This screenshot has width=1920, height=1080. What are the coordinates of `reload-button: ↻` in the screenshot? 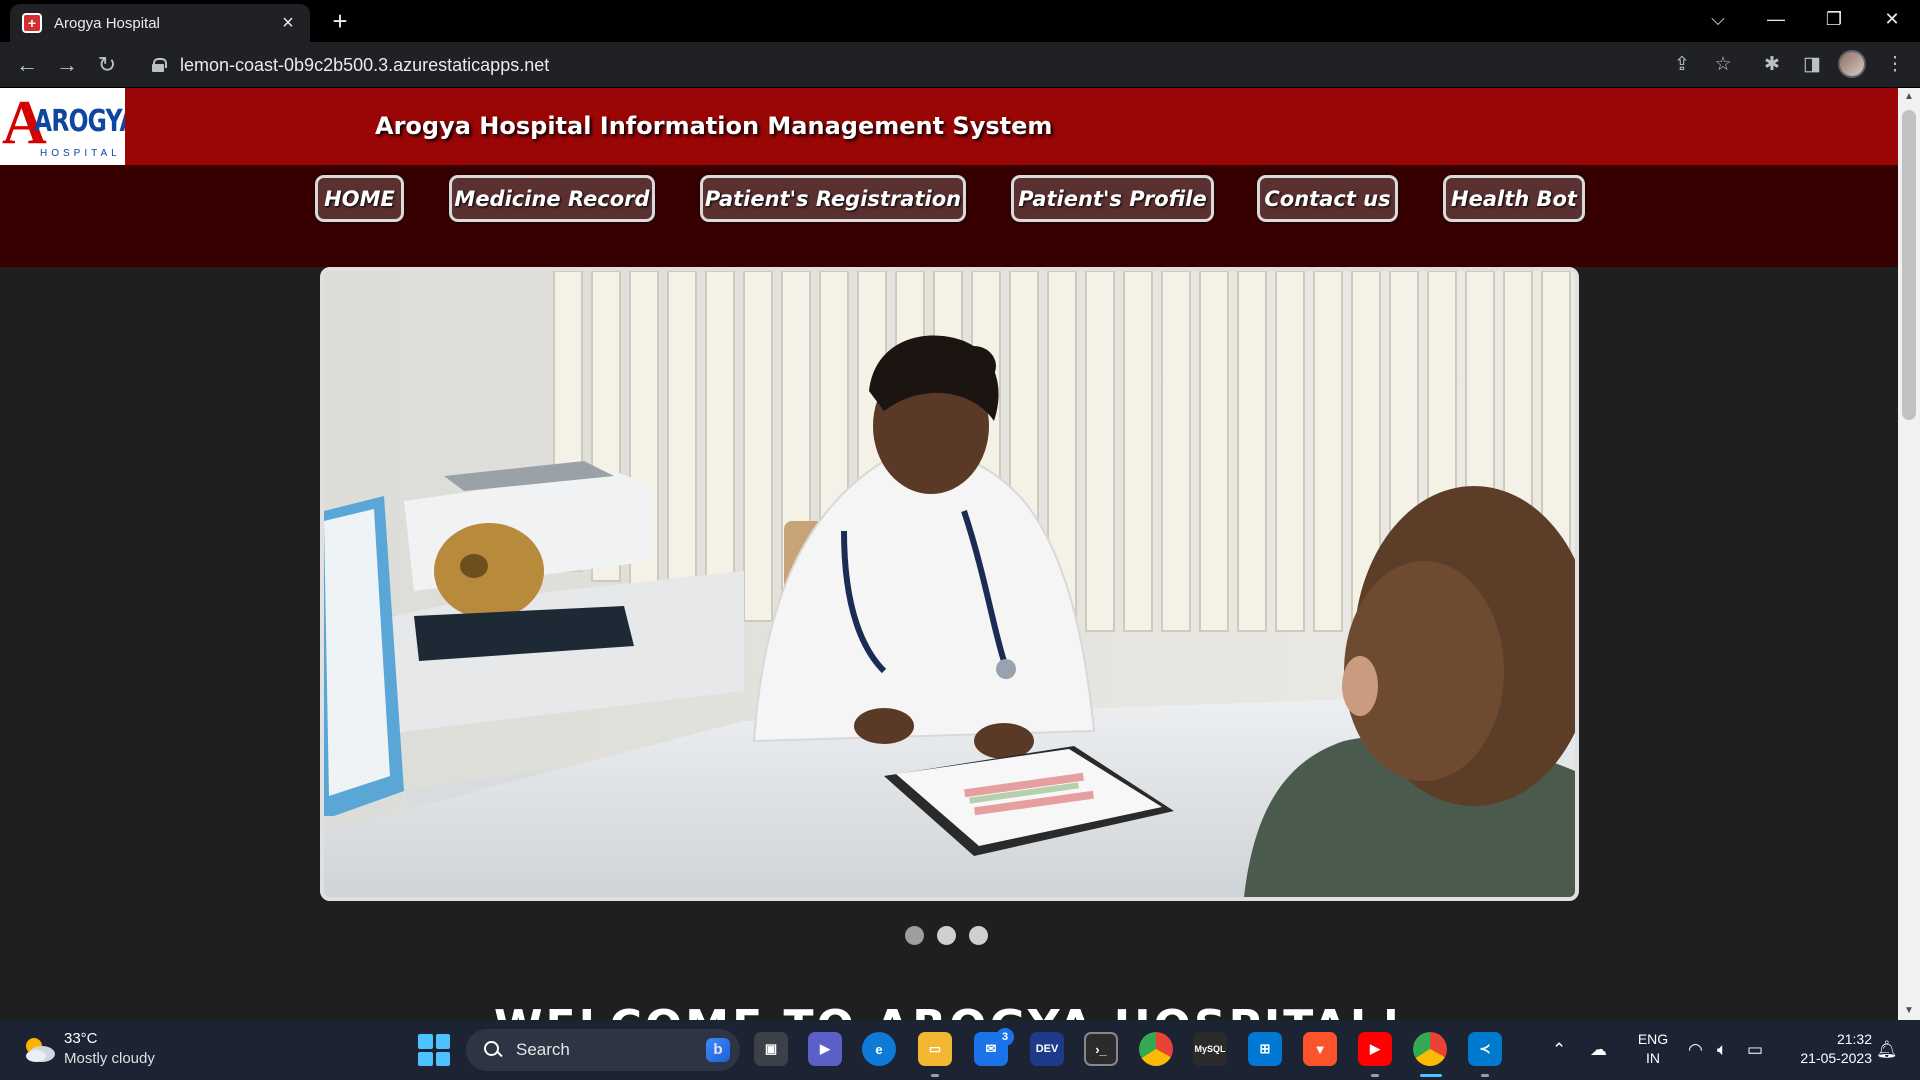 It's located at (107, 65).